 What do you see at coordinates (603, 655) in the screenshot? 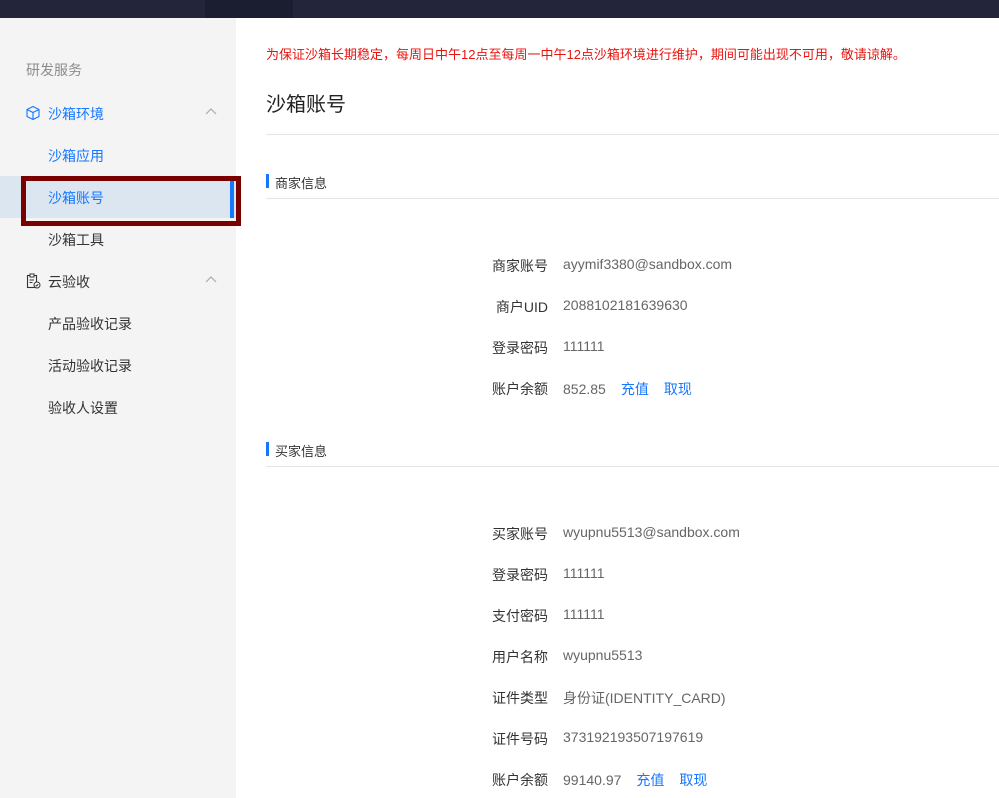
I see `field-value: wyupnu5513` at bounding box center [603, 655].